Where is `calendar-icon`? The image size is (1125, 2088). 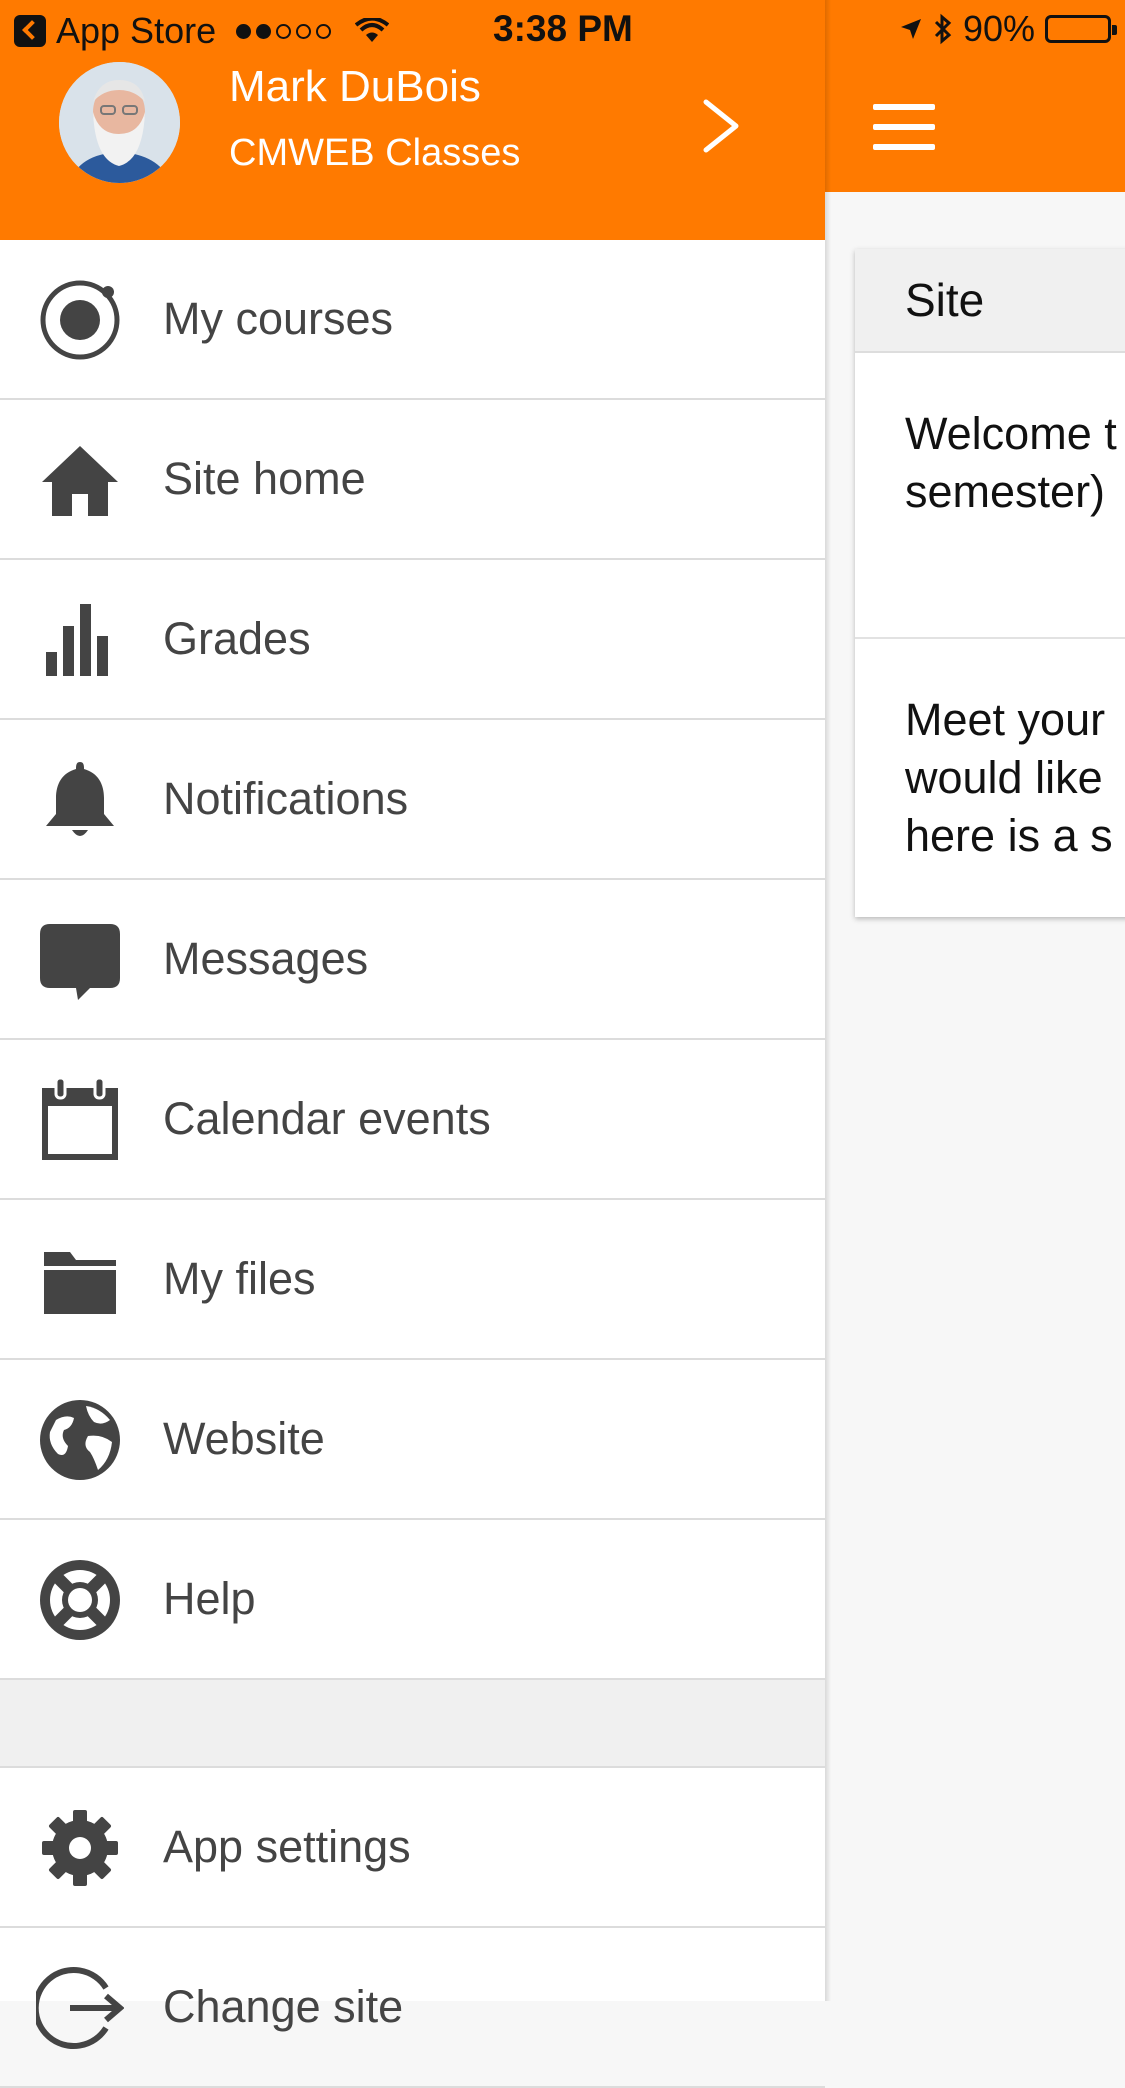 calendar-icon is located at coordinates (80, 1120).